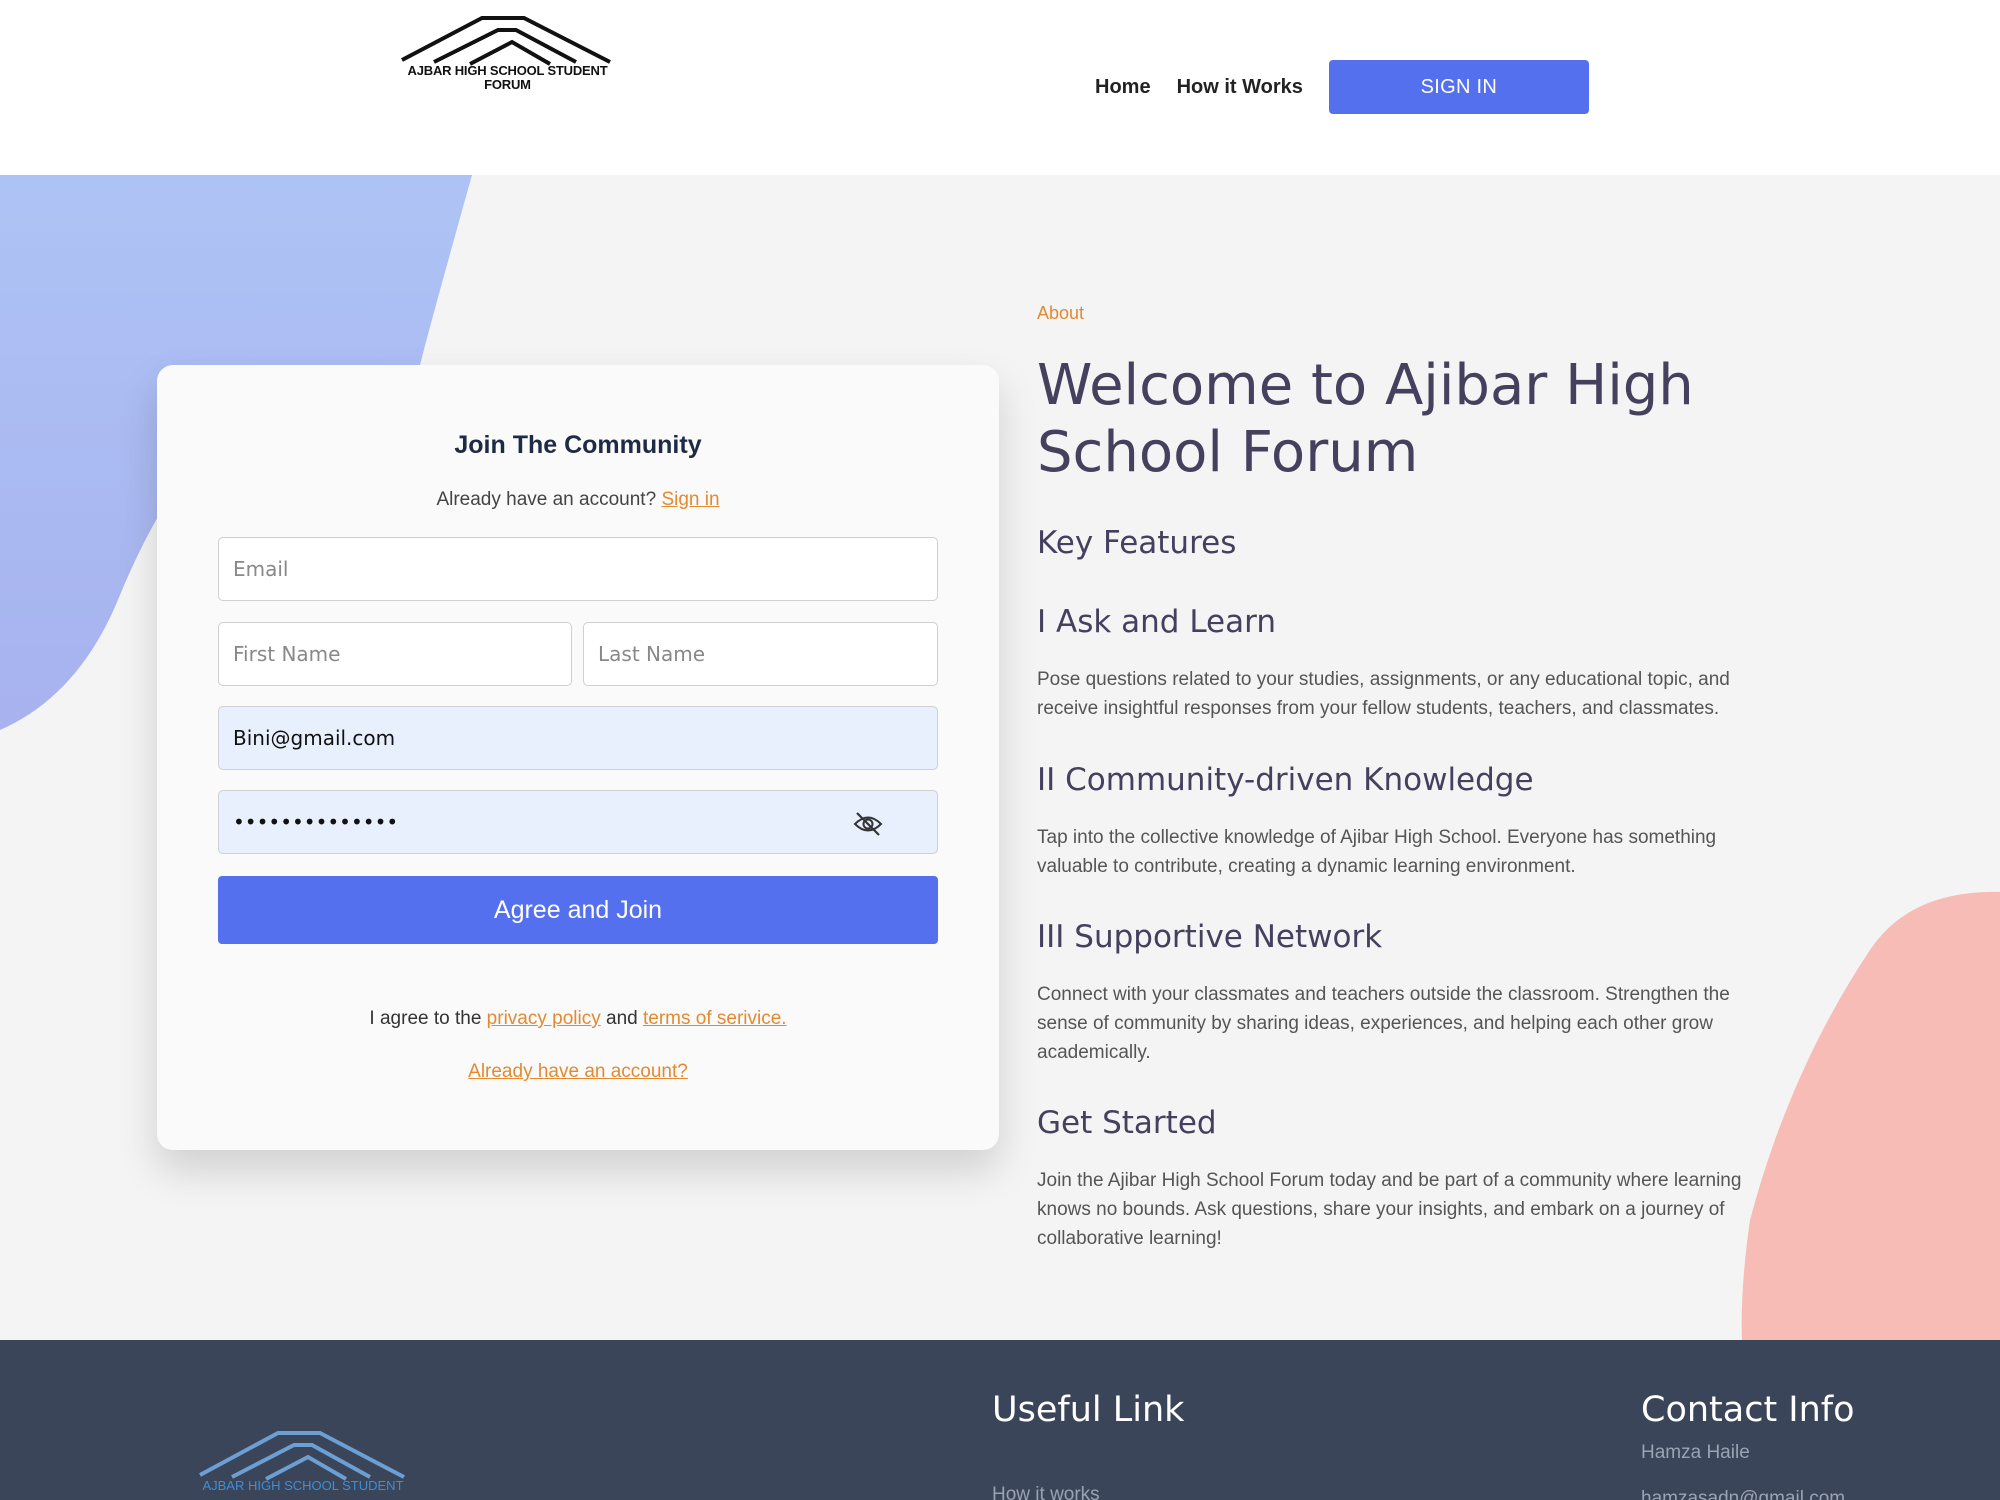 Image resolution: width=2000 pixels, height=1500 pixels. Describe the element at coordinates (1123, 87) in the screenshot. I see `nav-home: Home` at that location.